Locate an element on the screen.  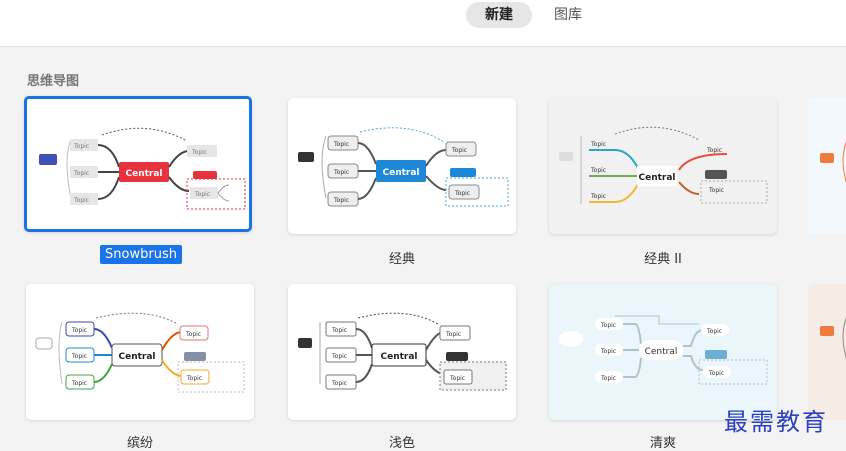
tab-new: 新建 is located at coordinates (499, 15).